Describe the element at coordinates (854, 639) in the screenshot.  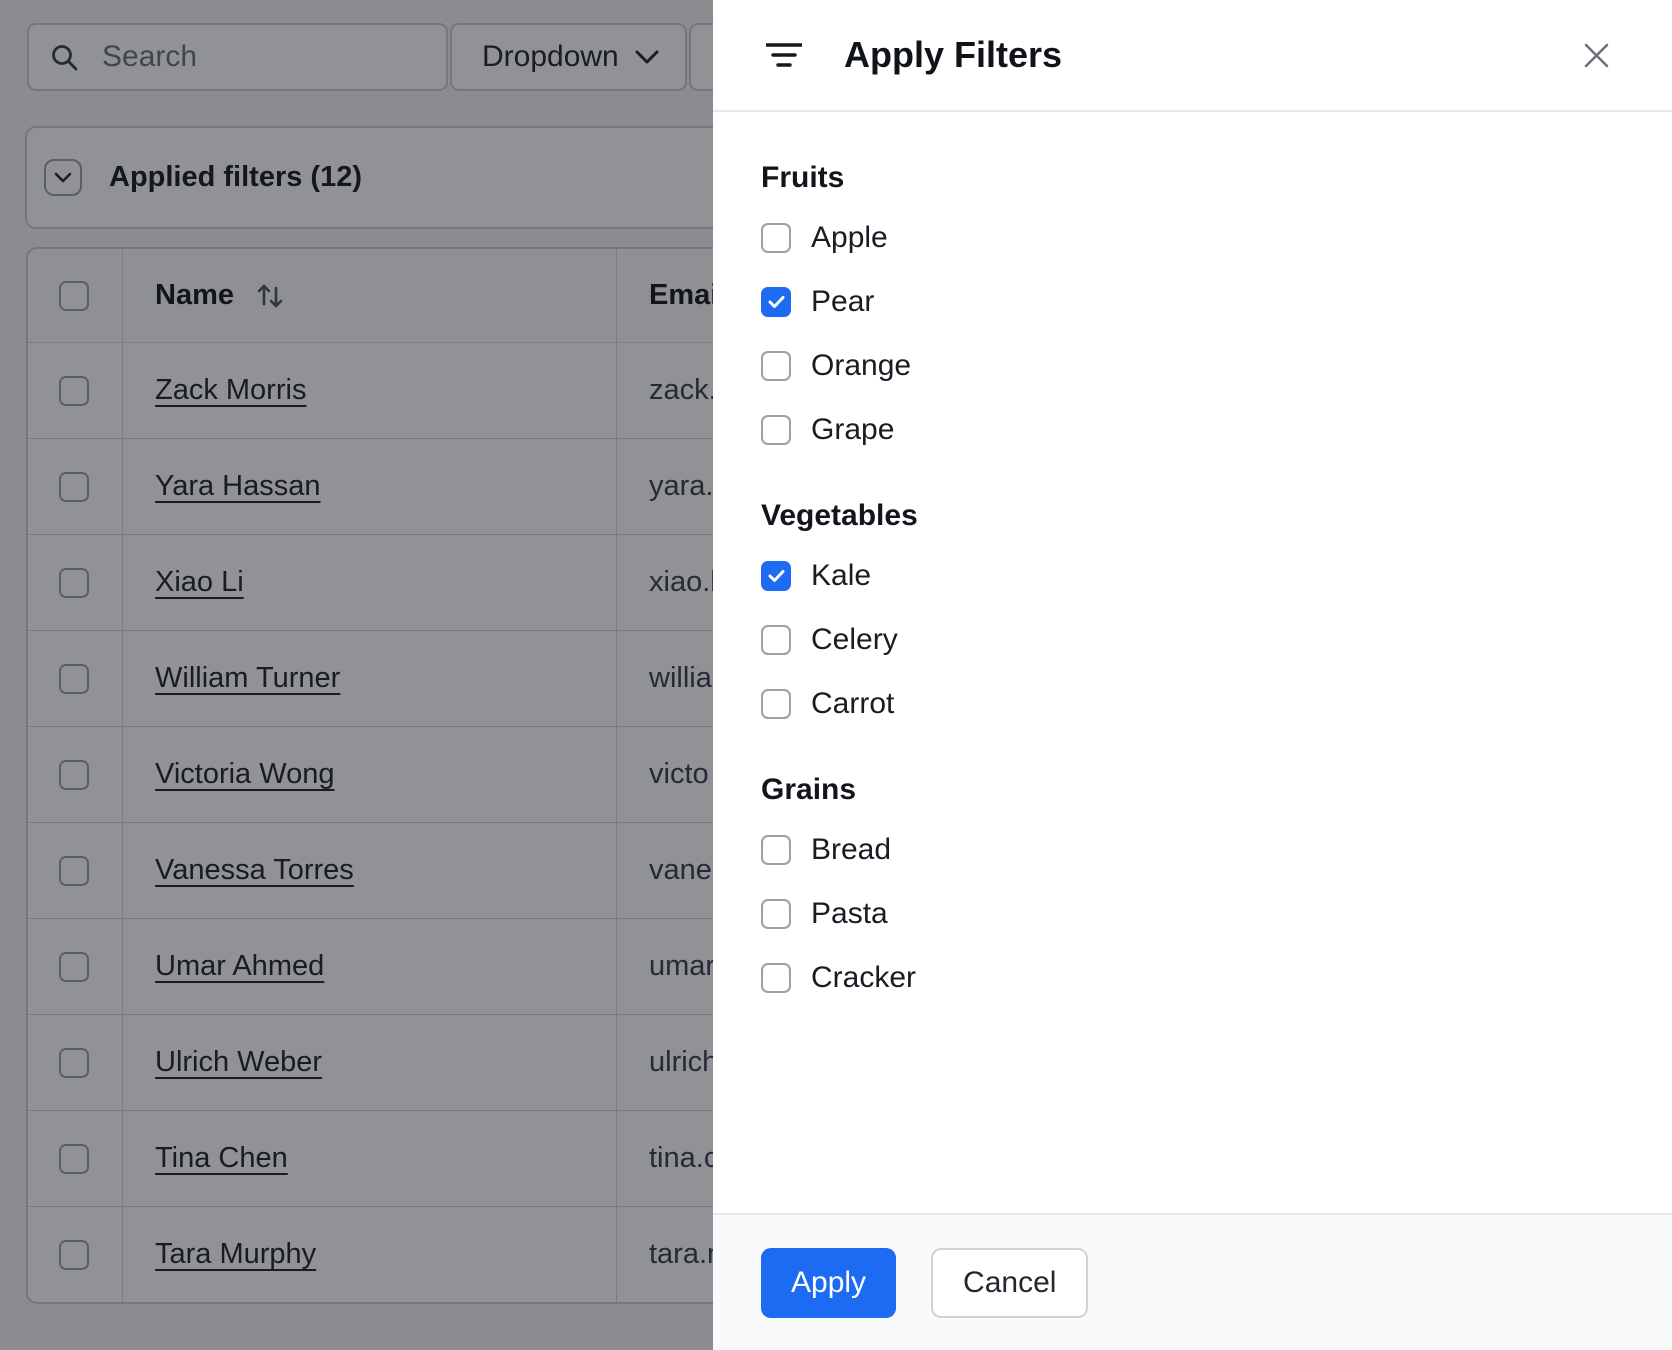
I see `filter-option-label: Celery` at that location.